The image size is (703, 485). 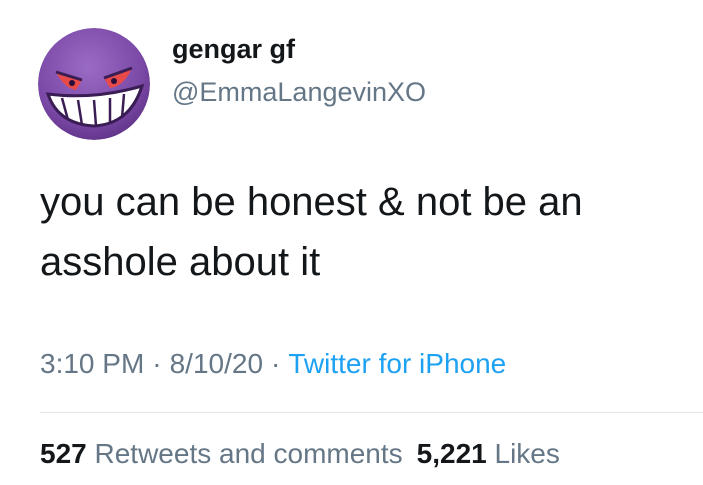 I want to click on retweets-label: Retweets and comments, so click(x=248, y=453).